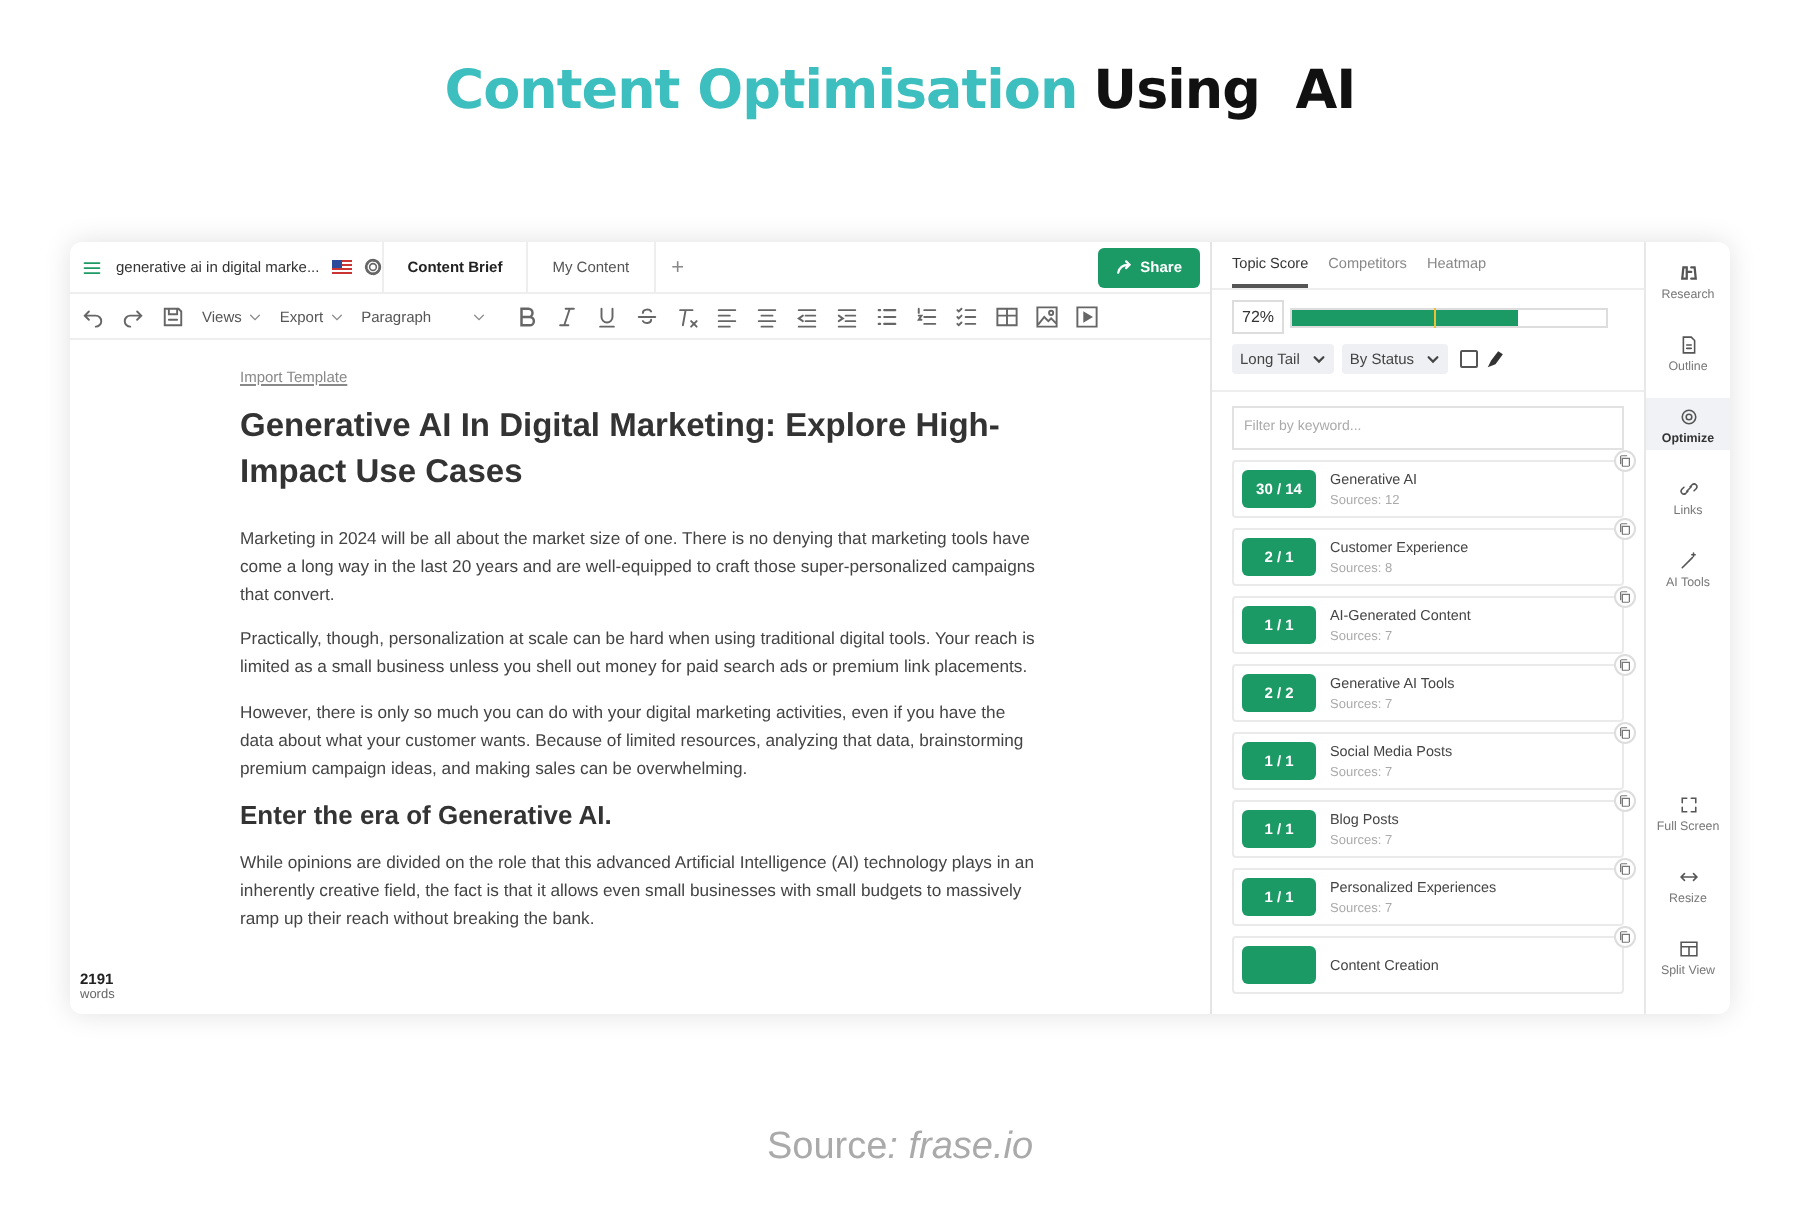 This screenshot has height=1220, width=1800. Describe the element at coordinates (966, 316) in the screenshot. I see `checklist-icon` at that location.